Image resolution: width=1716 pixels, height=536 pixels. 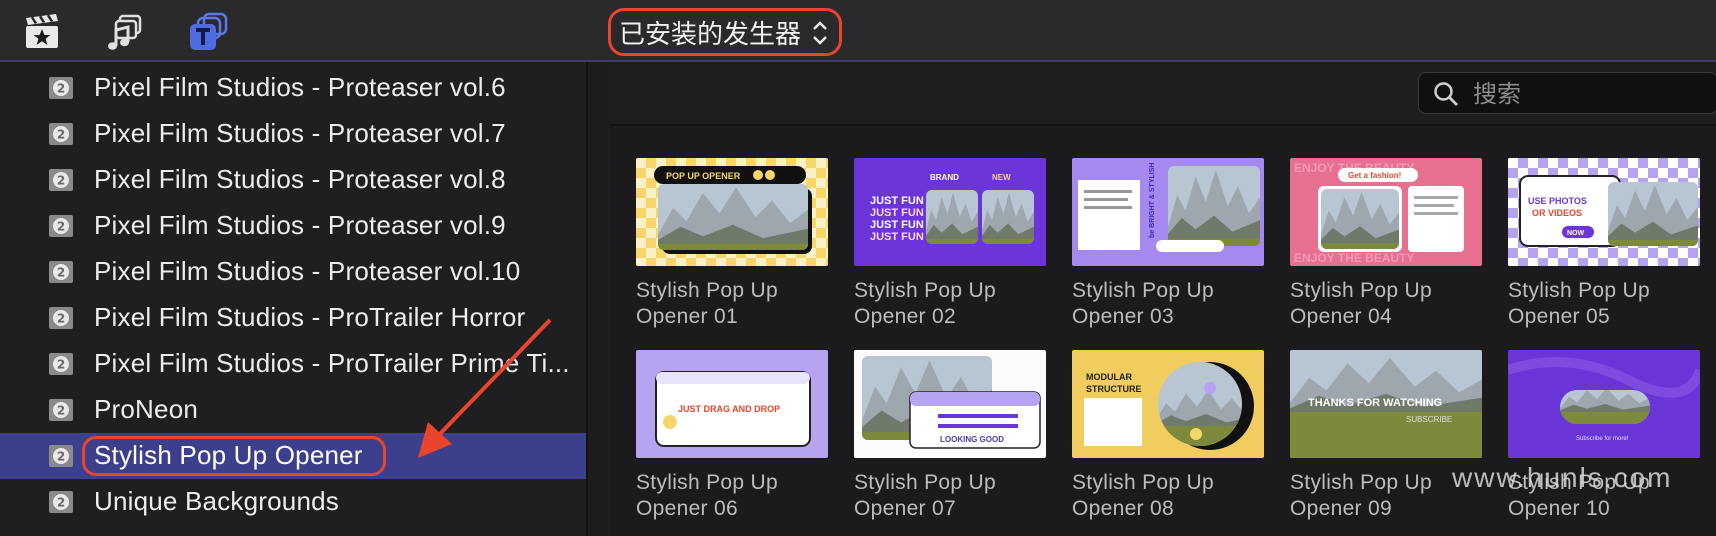 I want to click on generator-title: Stylish Pop Up Opener 08, so click(x=1172, y=496).